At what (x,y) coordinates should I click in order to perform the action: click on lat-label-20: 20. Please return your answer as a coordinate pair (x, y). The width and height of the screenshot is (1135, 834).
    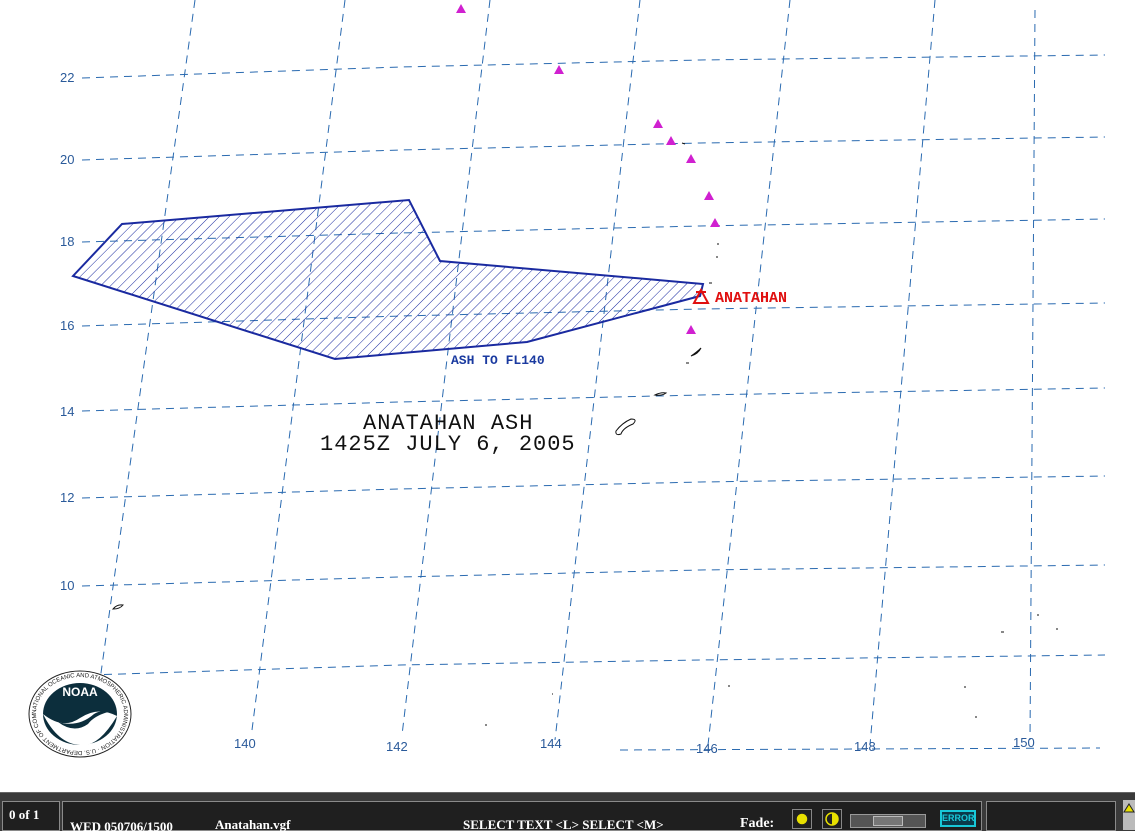
    Looking at the image, I should click on (67, 159).